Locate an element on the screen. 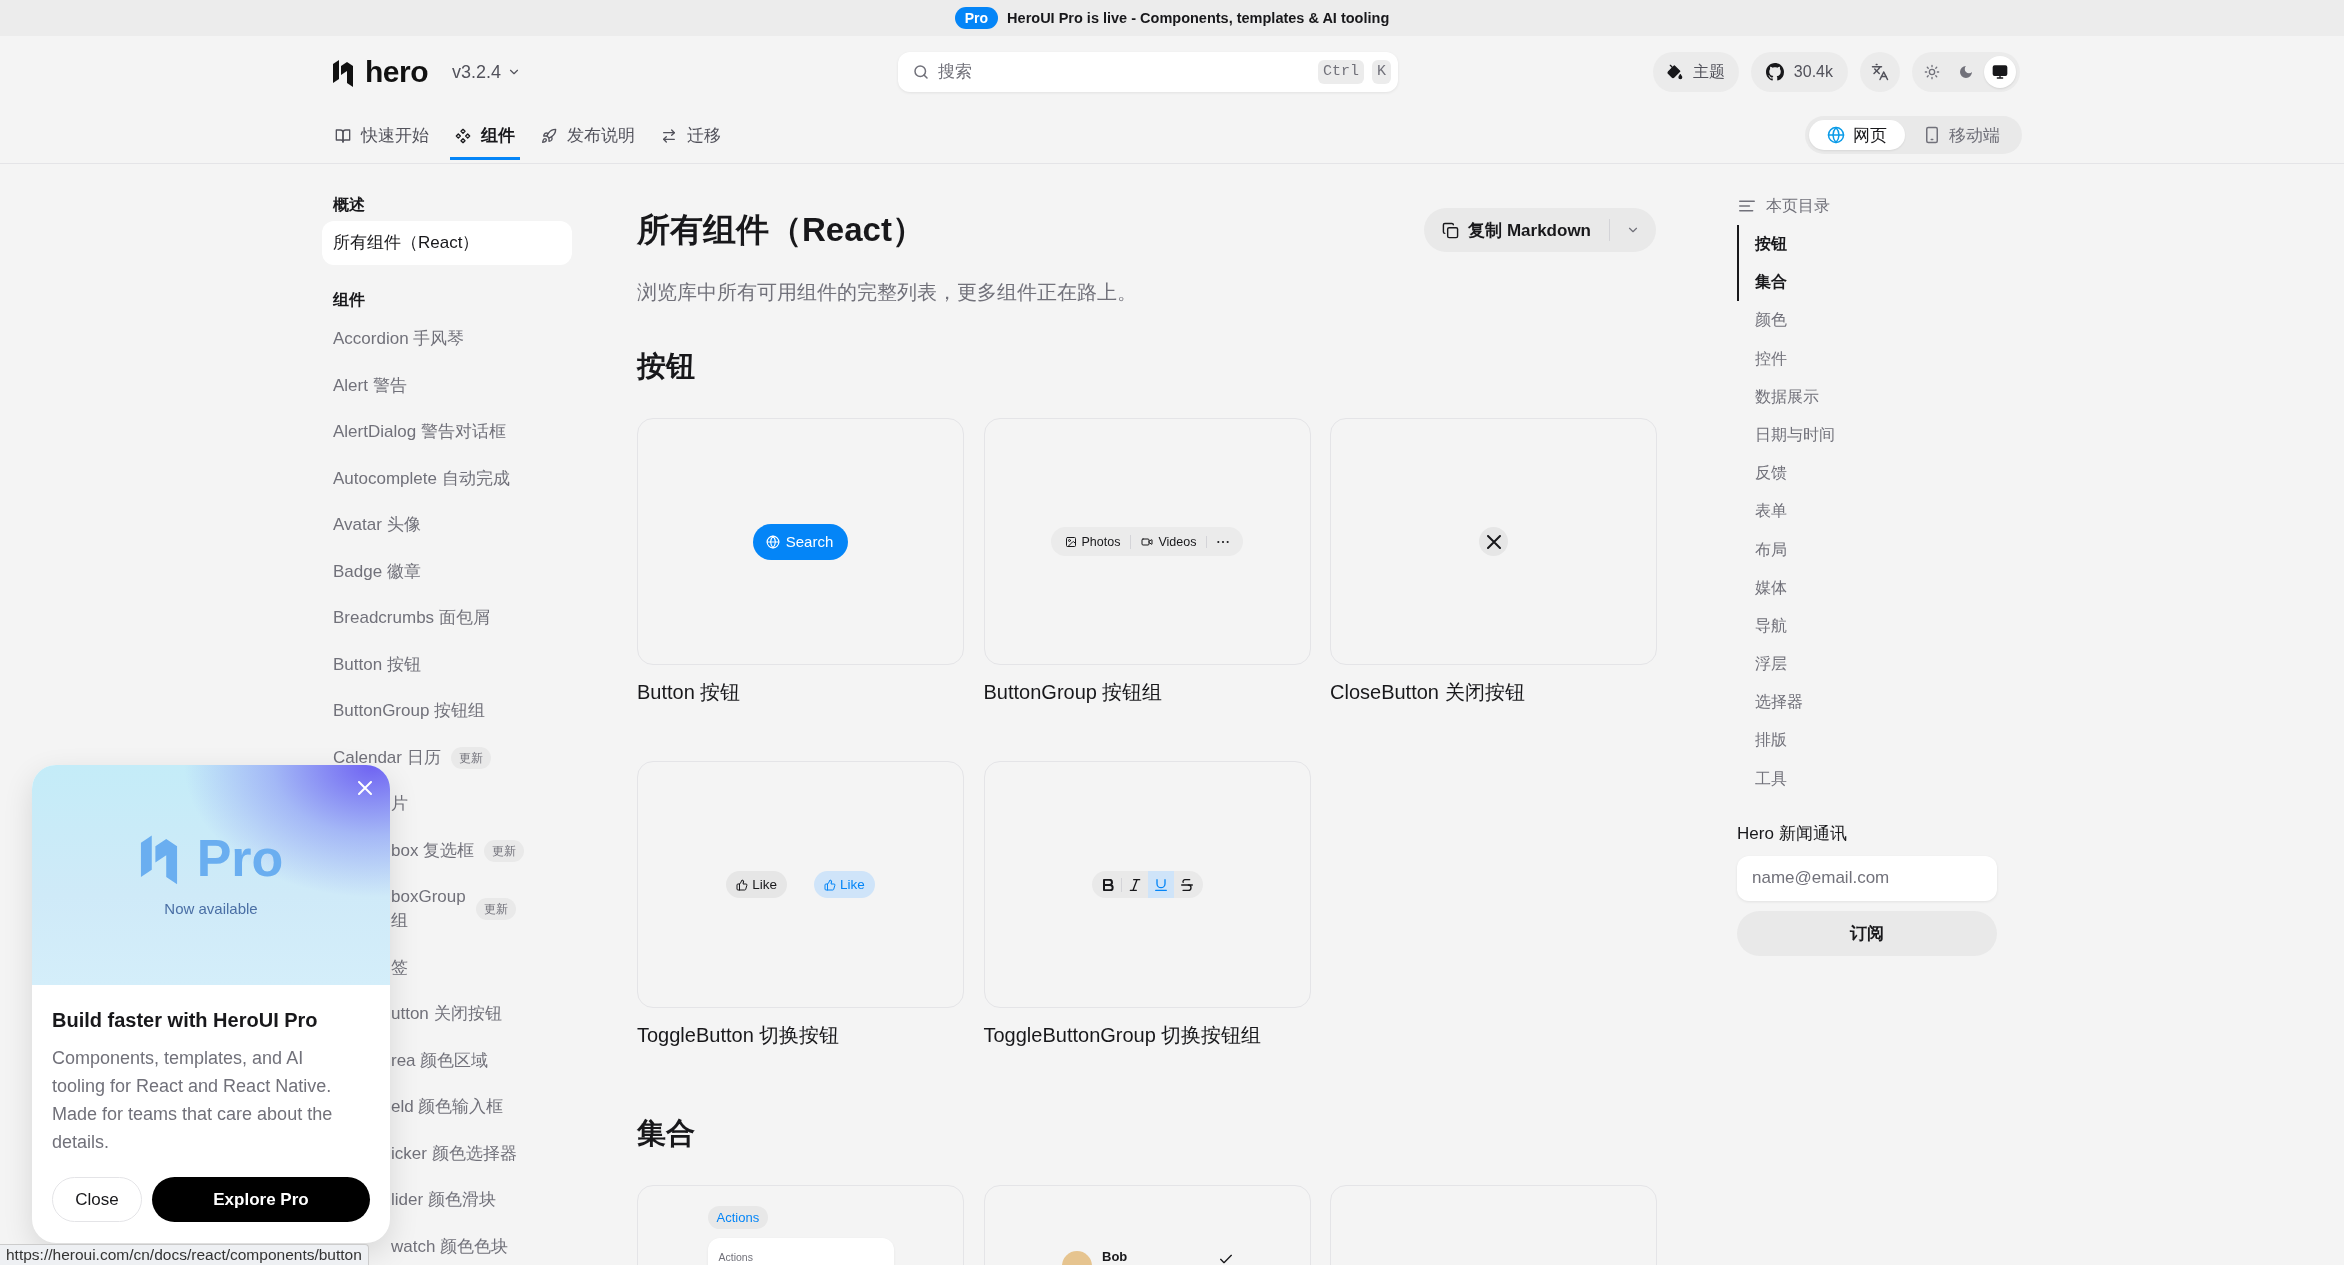 The width and height of the screenshot is (2344, 1265). nav-tab: 迁移 is located at coordinates (691, 134).